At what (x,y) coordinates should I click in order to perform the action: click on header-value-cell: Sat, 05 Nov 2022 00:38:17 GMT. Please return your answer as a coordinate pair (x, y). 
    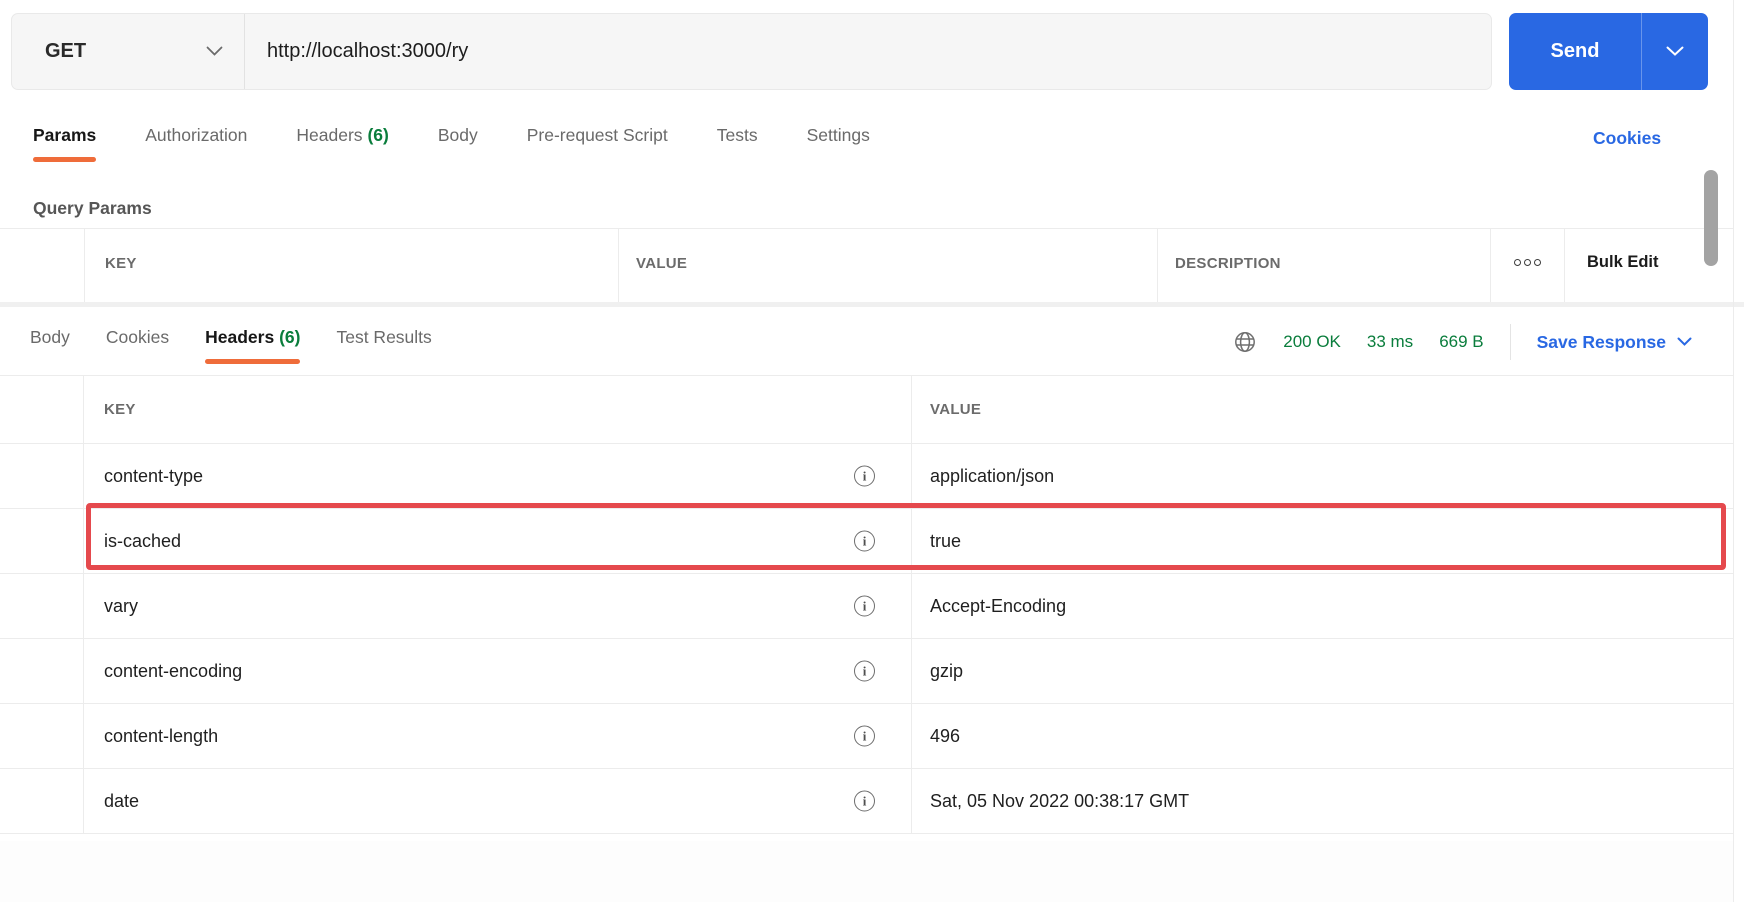
    Looking at the image, I should click on (1060, 800).